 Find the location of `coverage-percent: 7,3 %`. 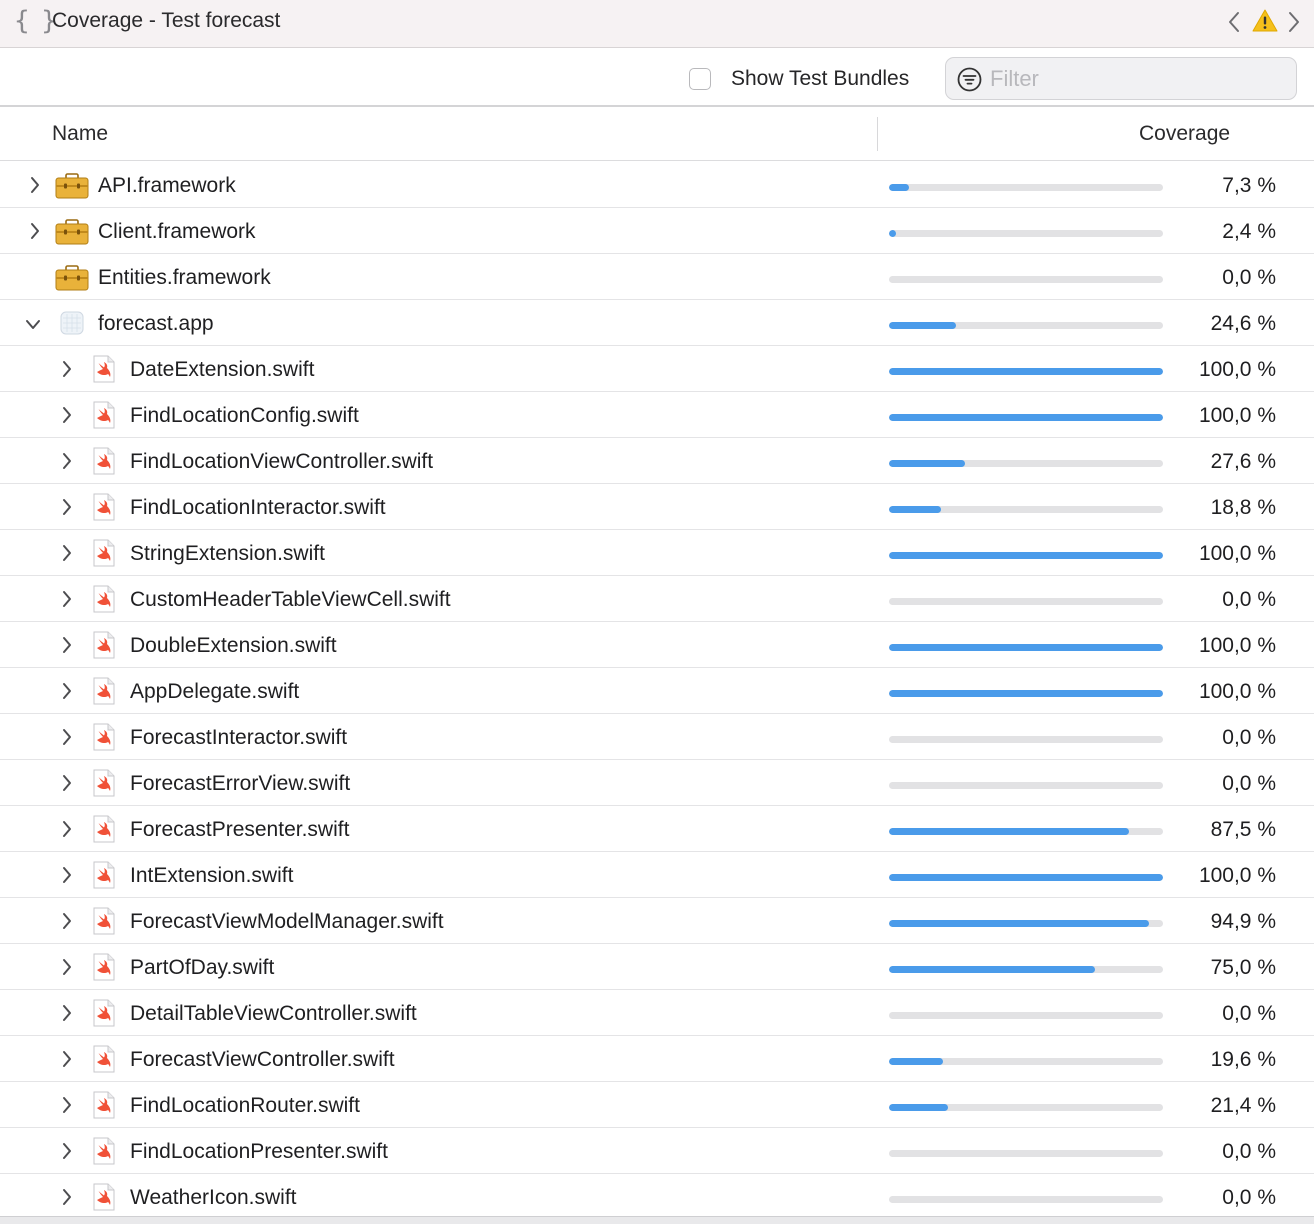

coverage-percent: 7,3 % is located at coordinates (1249, 185).